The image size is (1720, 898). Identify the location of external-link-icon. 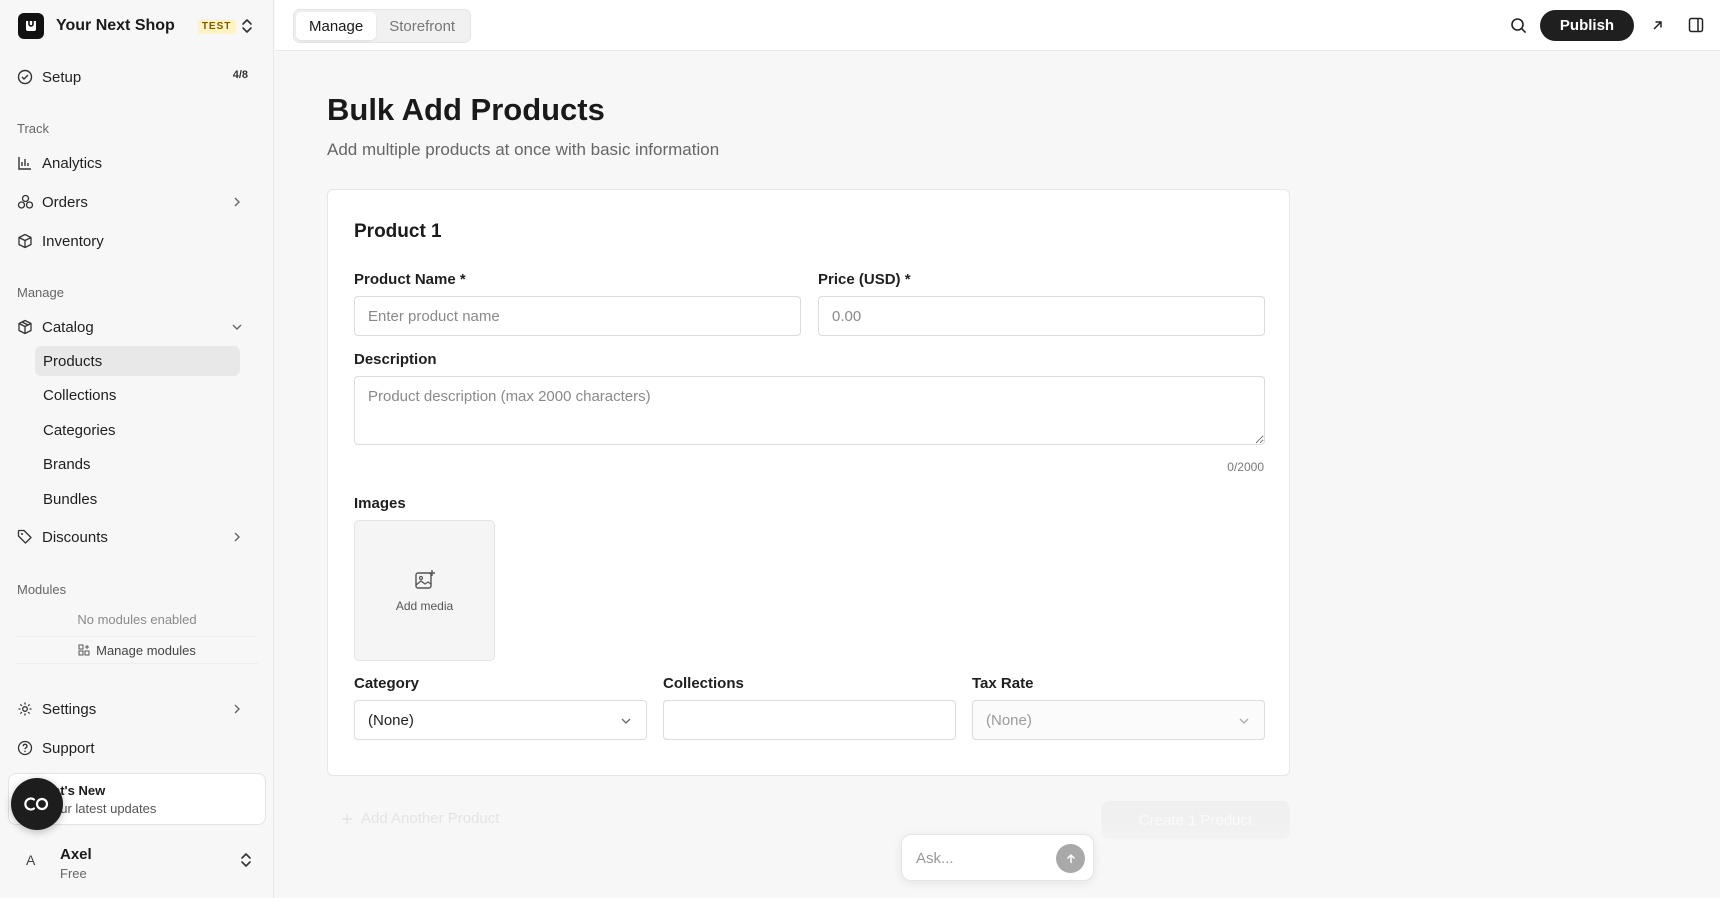
(1657, 25).